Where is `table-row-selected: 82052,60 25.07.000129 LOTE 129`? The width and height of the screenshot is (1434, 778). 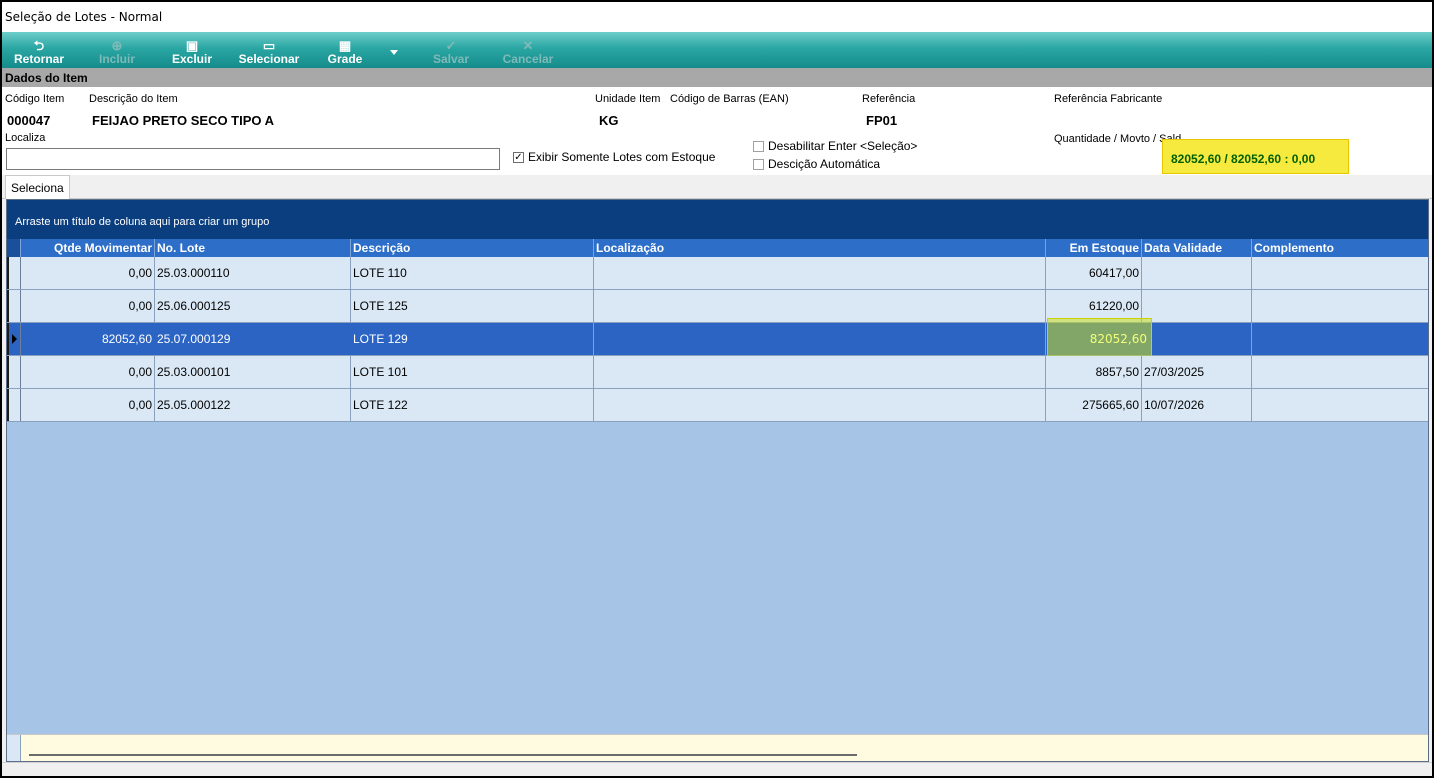
table-row-selected: 82052,60 25.07.000129 LOTE 129 is located at coordinates (717, 339).